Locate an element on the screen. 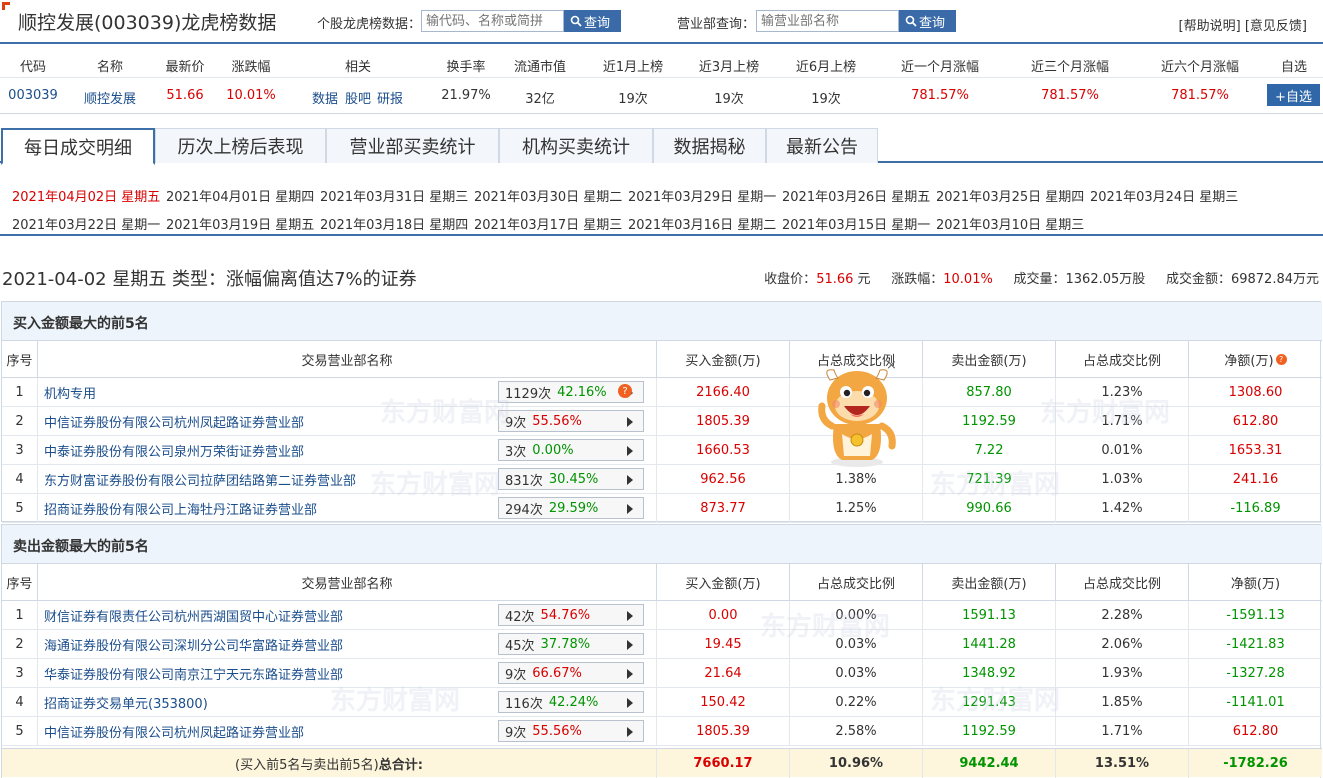  net-amount: -1327.28 is located at coordinates (1255, 673).